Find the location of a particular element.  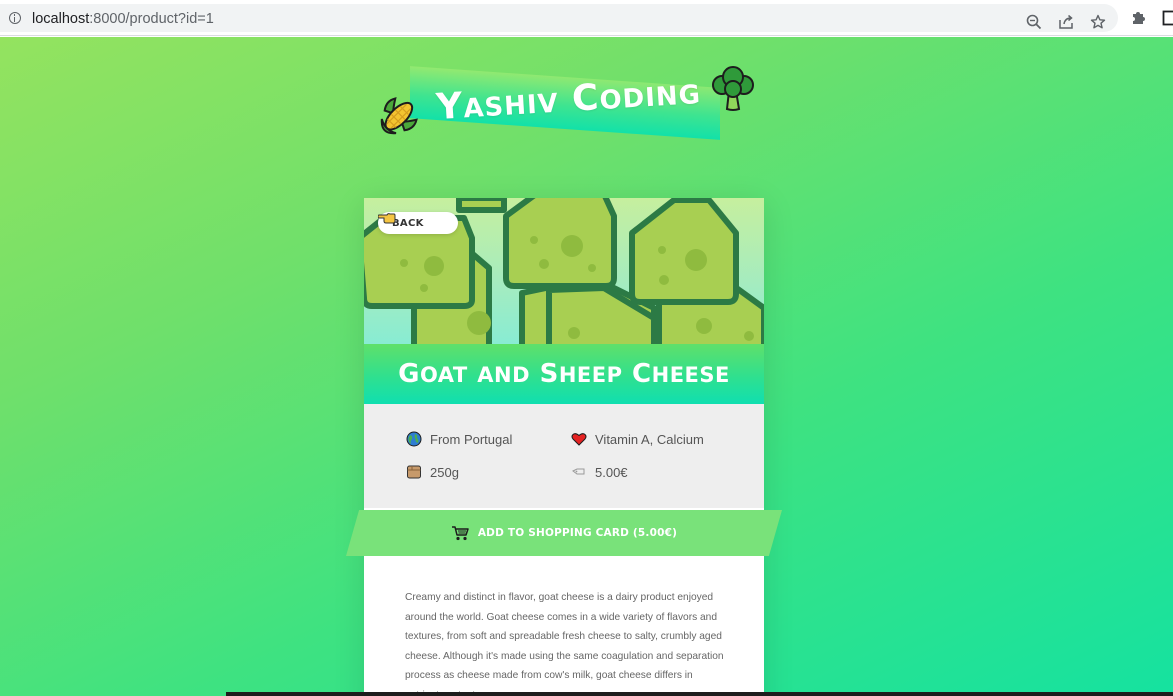

fact-nutrients: Vitamin A, Calcium is located at coordinates (637, 439).